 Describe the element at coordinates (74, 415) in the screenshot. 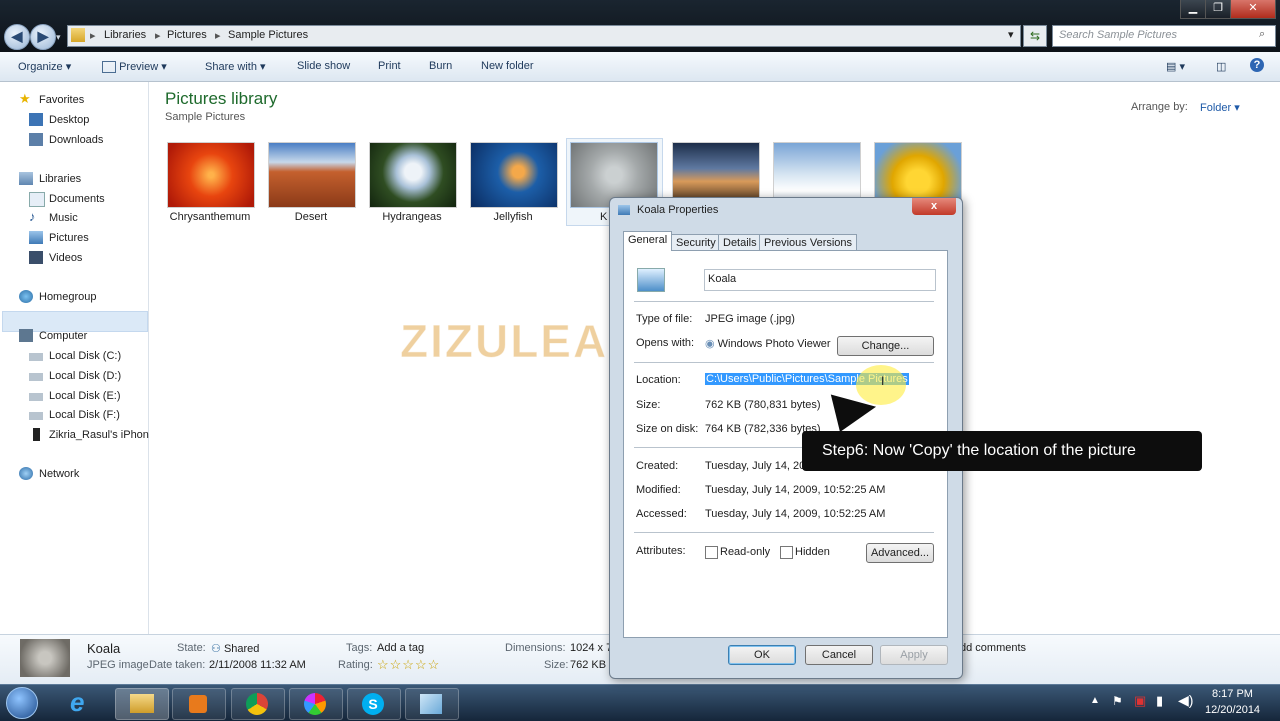

I see `nav-disk-f: Local Disk (F:)` at that location.